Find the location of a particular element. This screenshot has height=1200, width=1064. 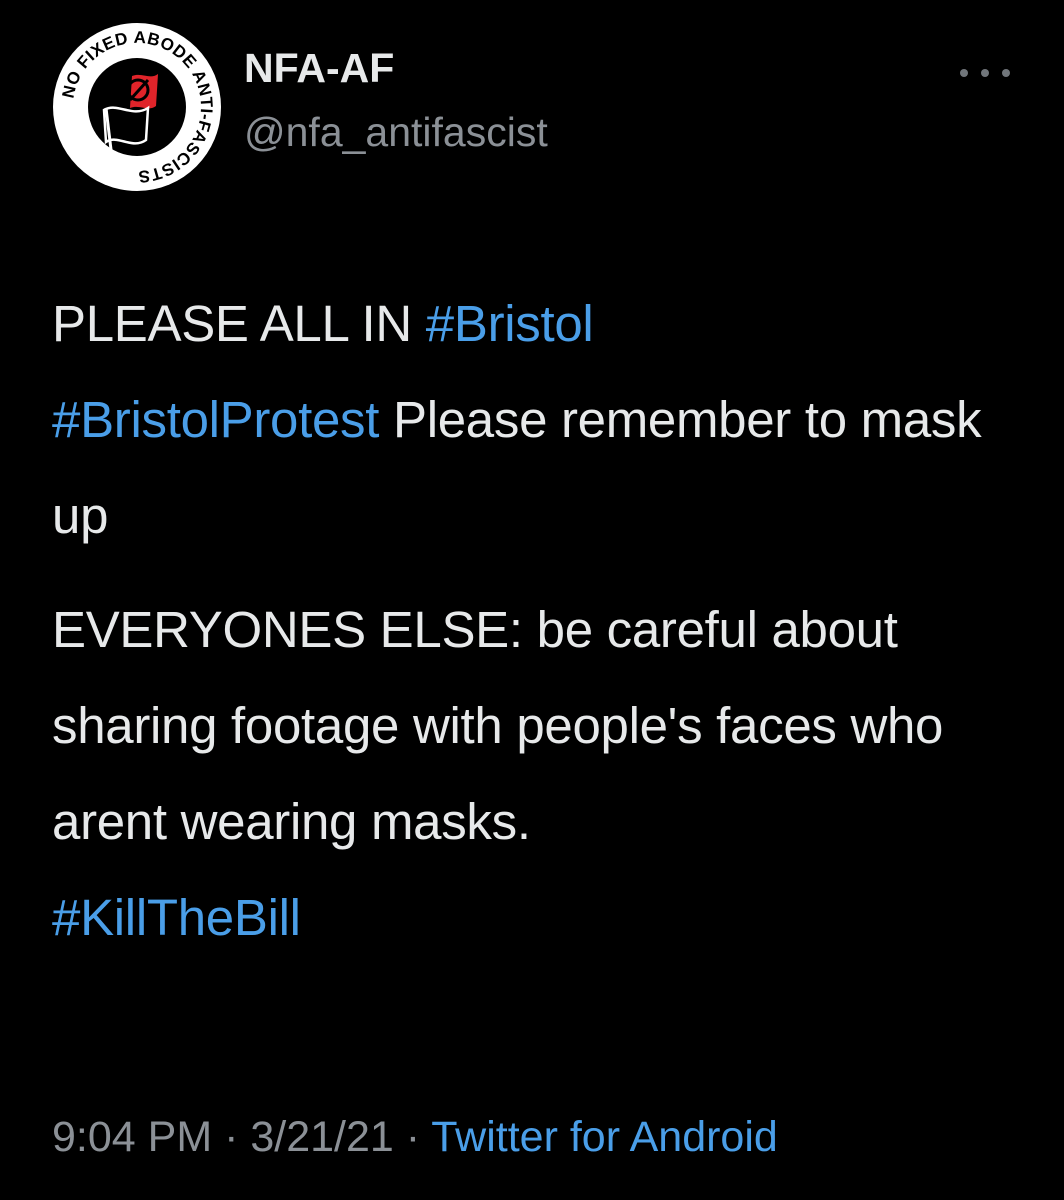

hashtag-link-bristolprotest: #BristolProtest is located at coordinates (215, 419).